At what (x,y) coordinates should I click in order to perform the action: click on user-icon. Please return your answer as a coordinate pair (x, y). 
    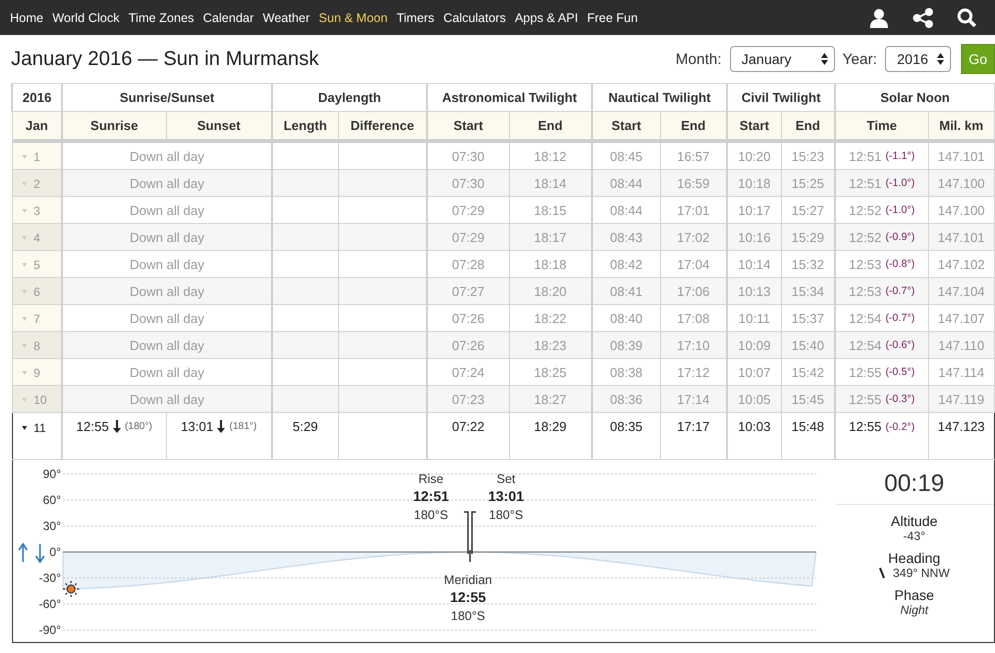
    Looking at the image, I should click on (879, 18).